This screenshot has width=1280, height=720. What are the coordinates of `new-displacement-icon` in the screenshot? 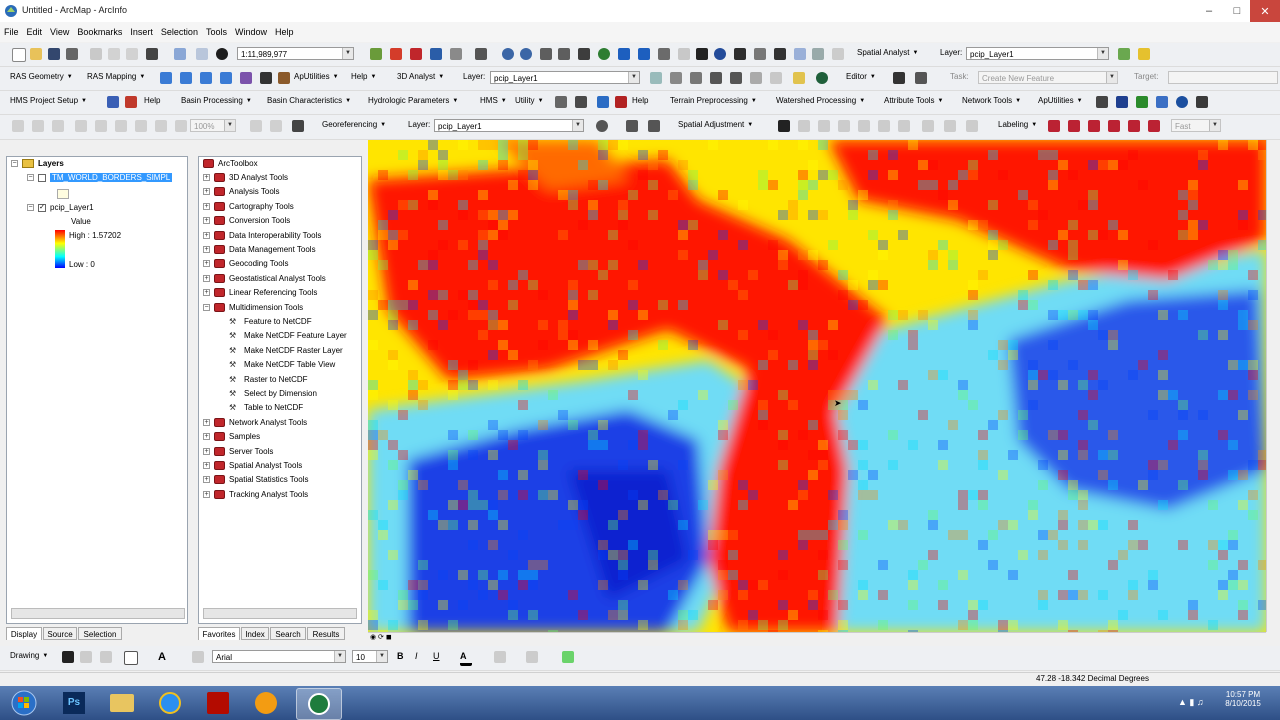 It's located at (804, 126).